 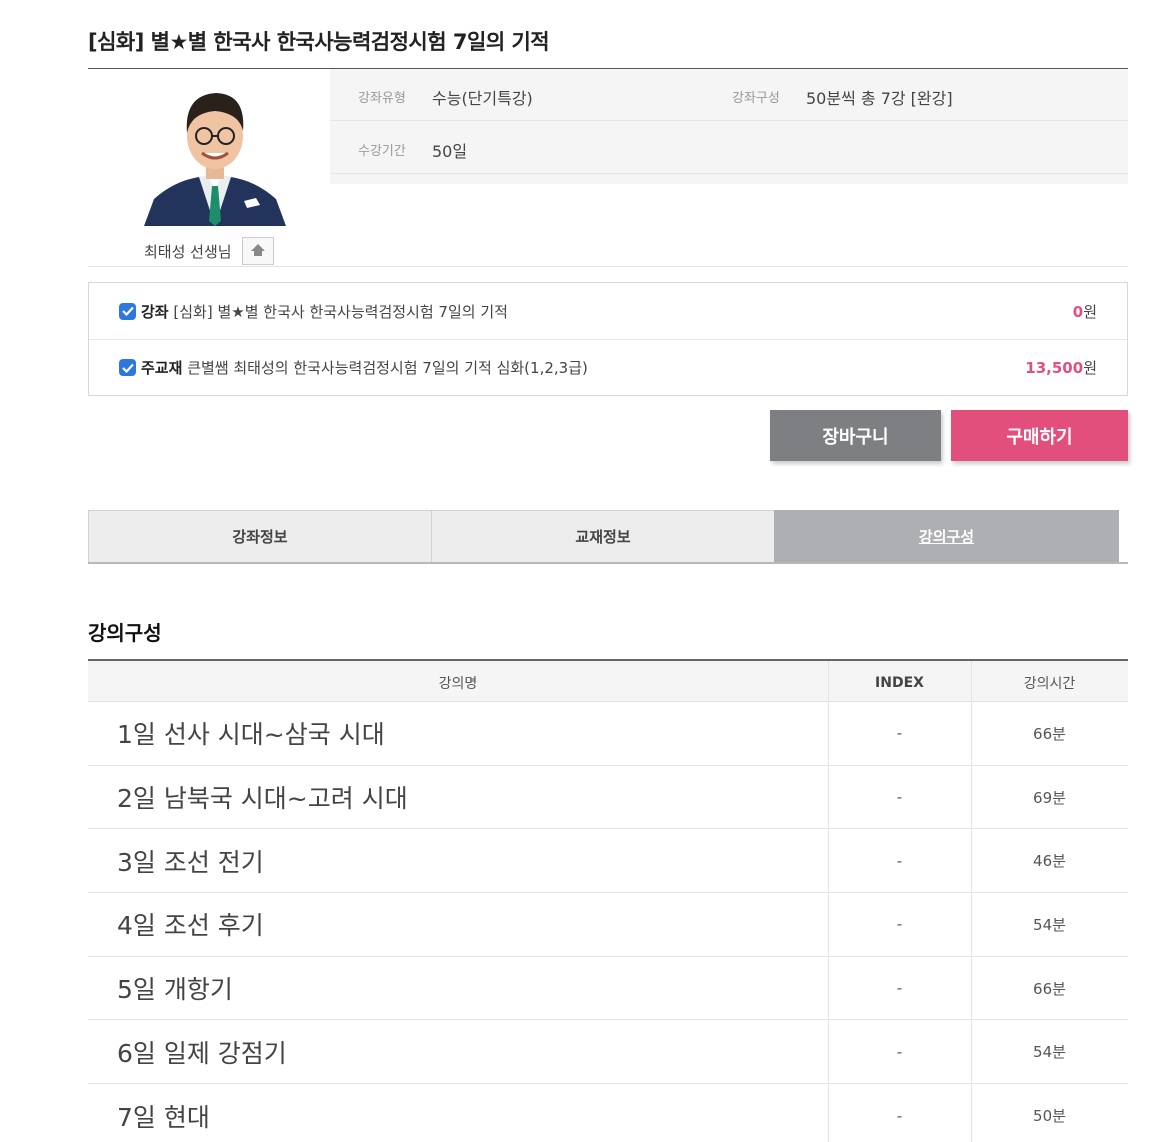 What do you see at coordinates (1049, 1116) in the screenshot?
I see `lecture-time: 50분` at bounding box center [1049, 1116].